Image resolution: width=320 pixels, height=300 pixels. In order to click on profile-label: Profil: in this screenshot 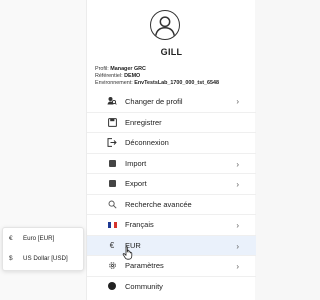, I will do `click(102, 69)`.